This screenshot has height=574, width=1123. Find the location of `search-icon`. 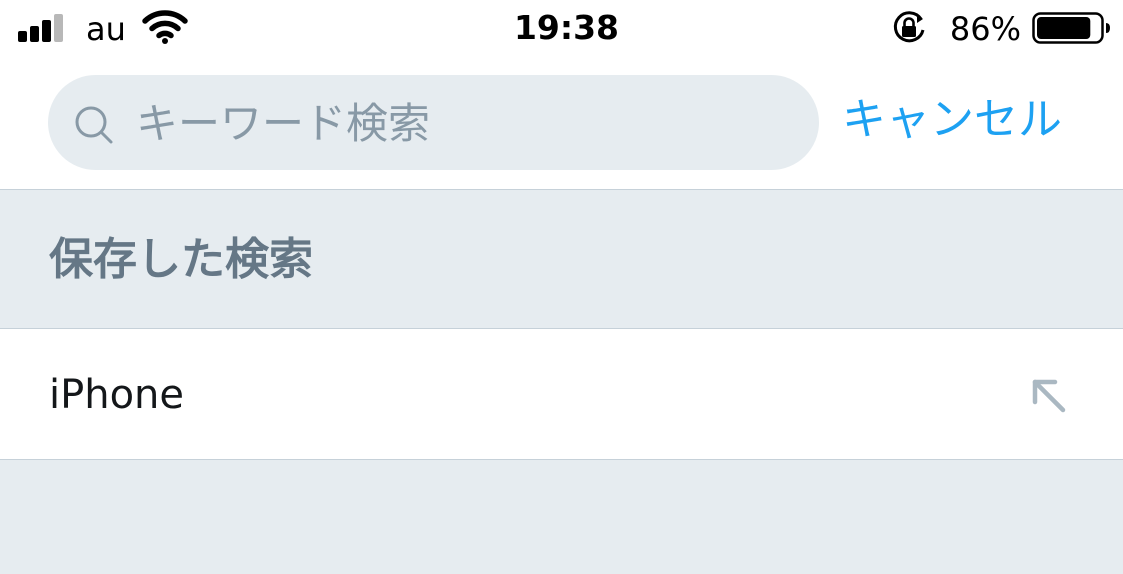

search-icon is located at coordinates (94, 125).